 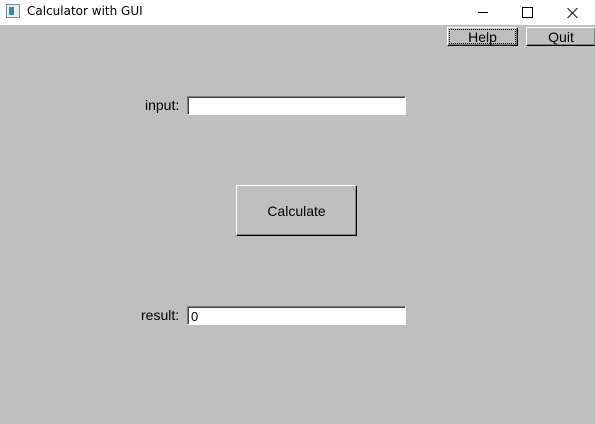 I want to click on quit-button-label: Quit, so click(x=561, y=36).